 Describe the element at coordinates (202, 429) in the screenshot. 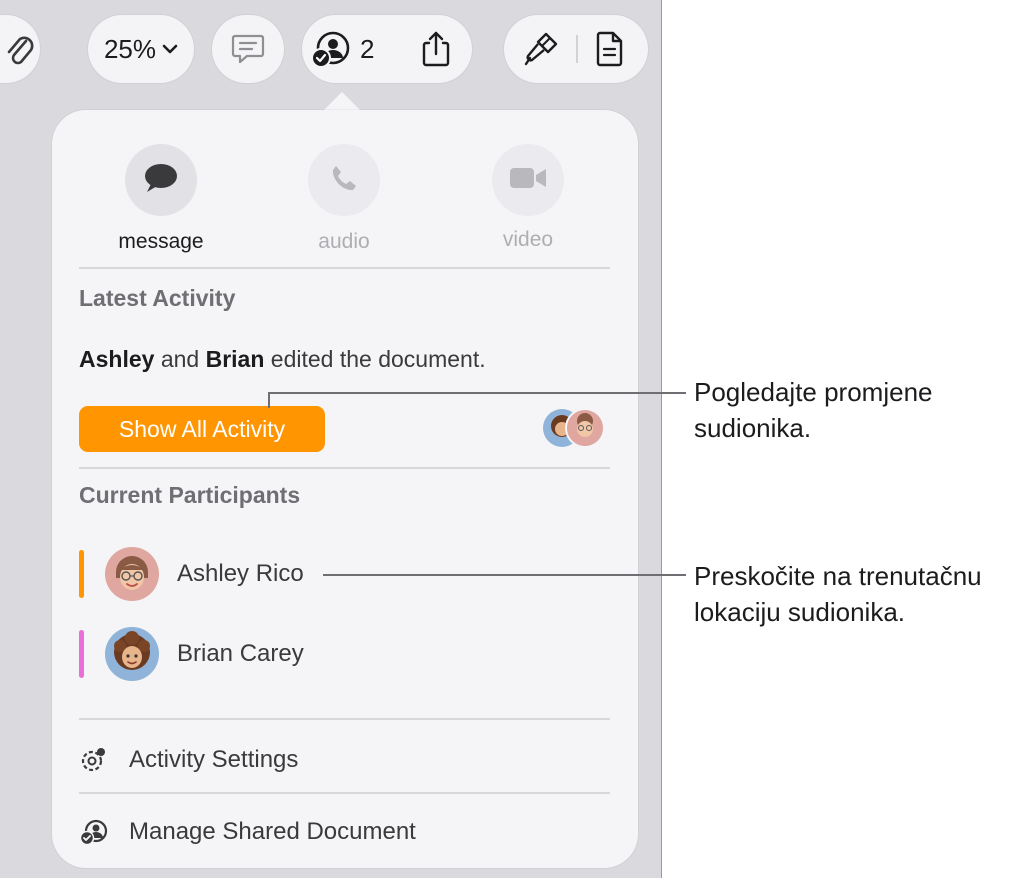

I see `show-all-activity-button: Show All Activity` at that location.